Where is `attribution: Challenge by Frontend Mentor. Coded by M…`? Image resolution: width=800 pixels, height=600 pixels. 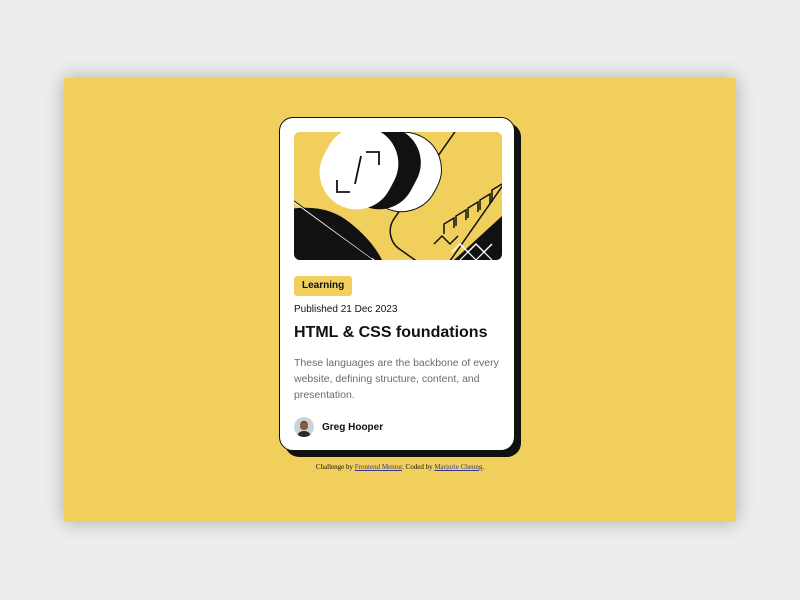
attribution: Challenge by Frontend Mentor. Coded by M… is located at coordinates (400, 467).